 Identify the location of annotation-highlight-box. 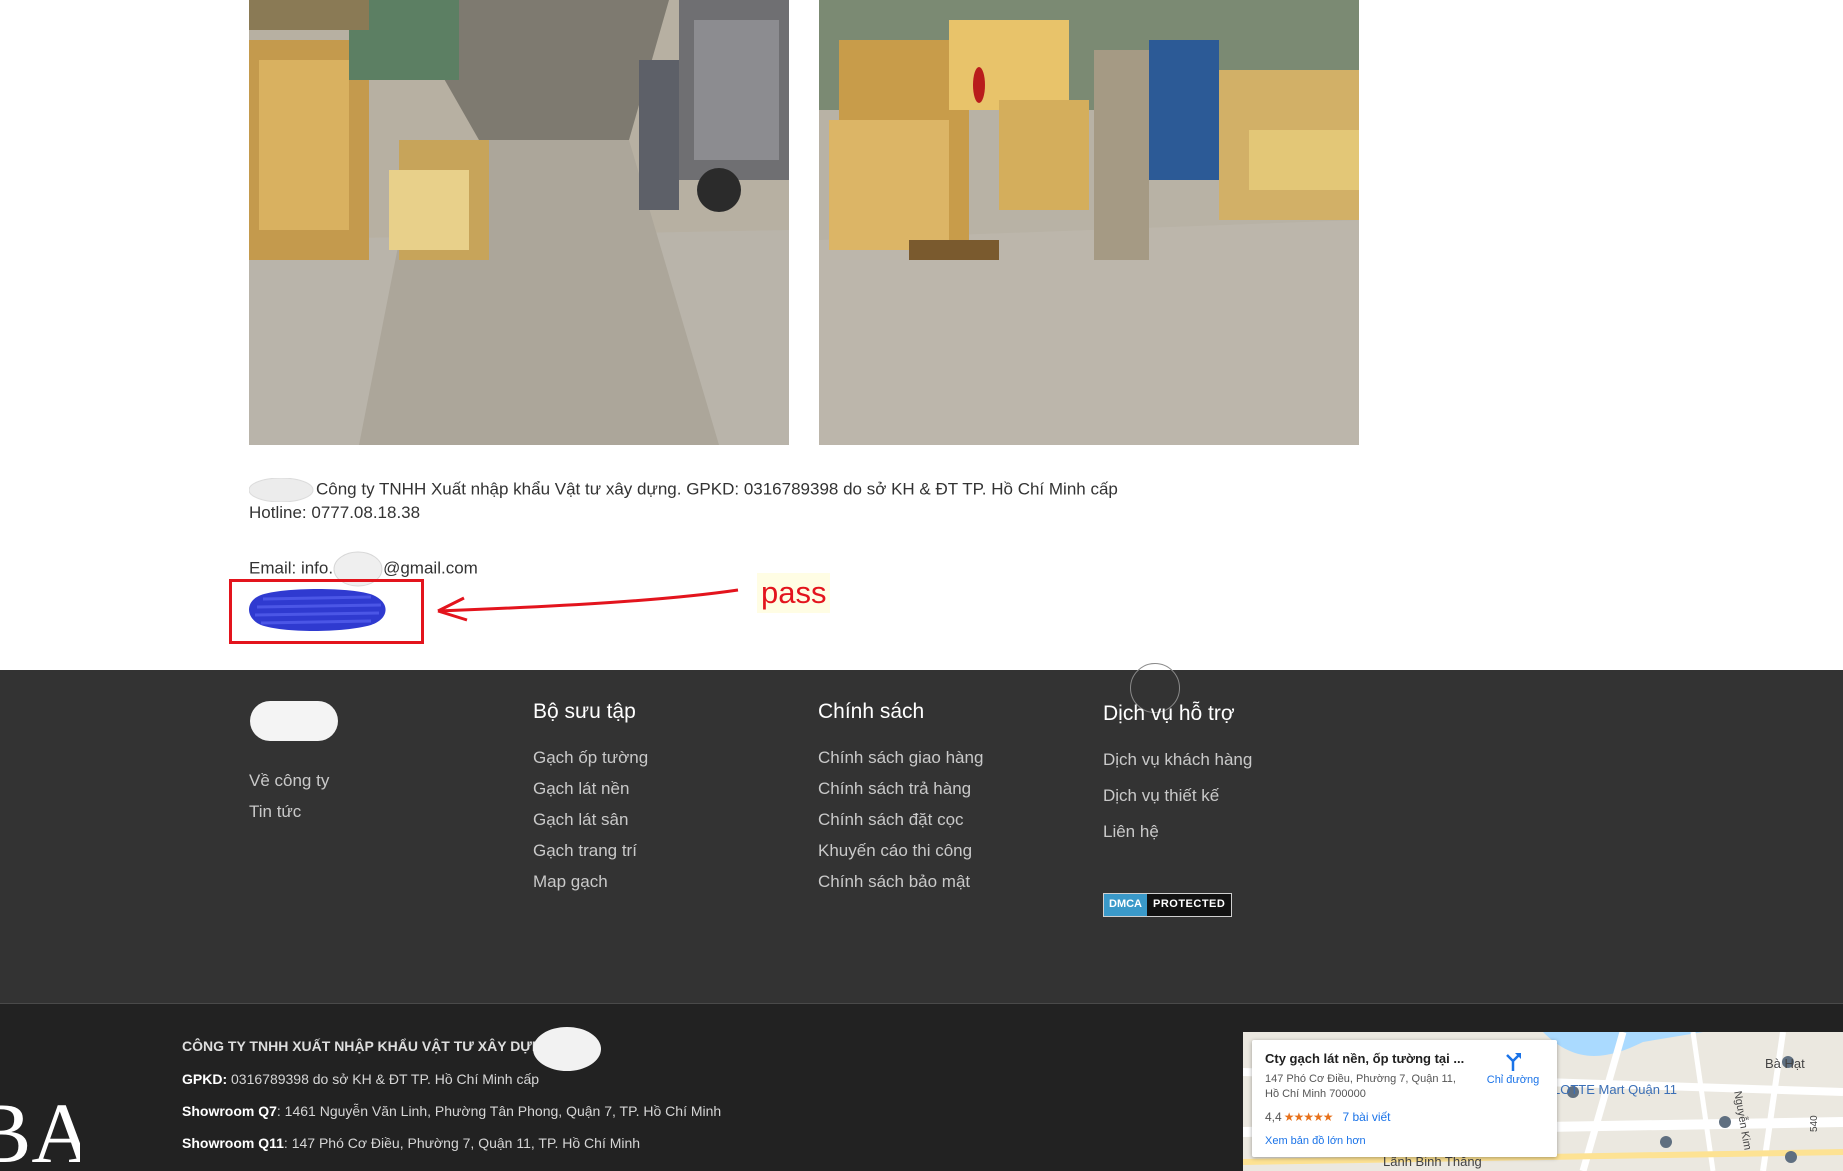
(326, 611).